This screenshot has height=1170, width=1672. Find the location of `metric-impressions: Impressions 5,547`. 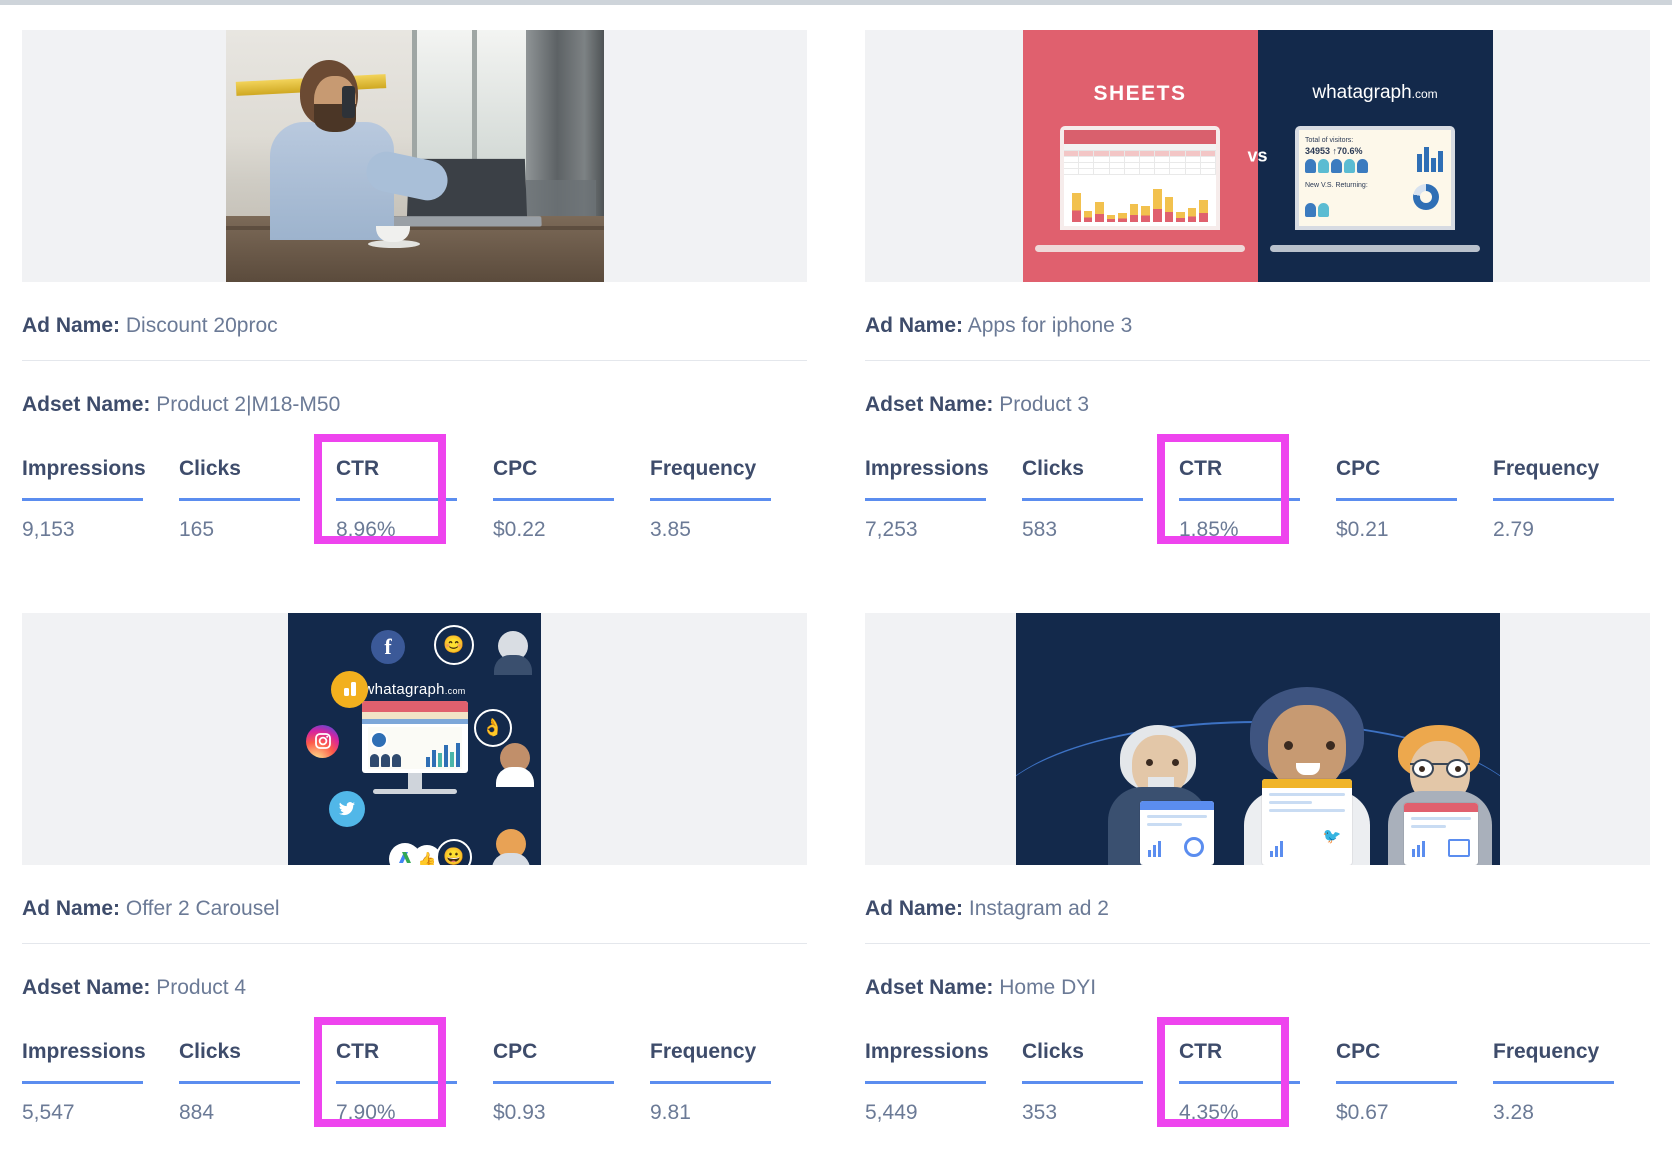

metric-impressions: Impressions 5,547 is located at coordinates (100, 1082).